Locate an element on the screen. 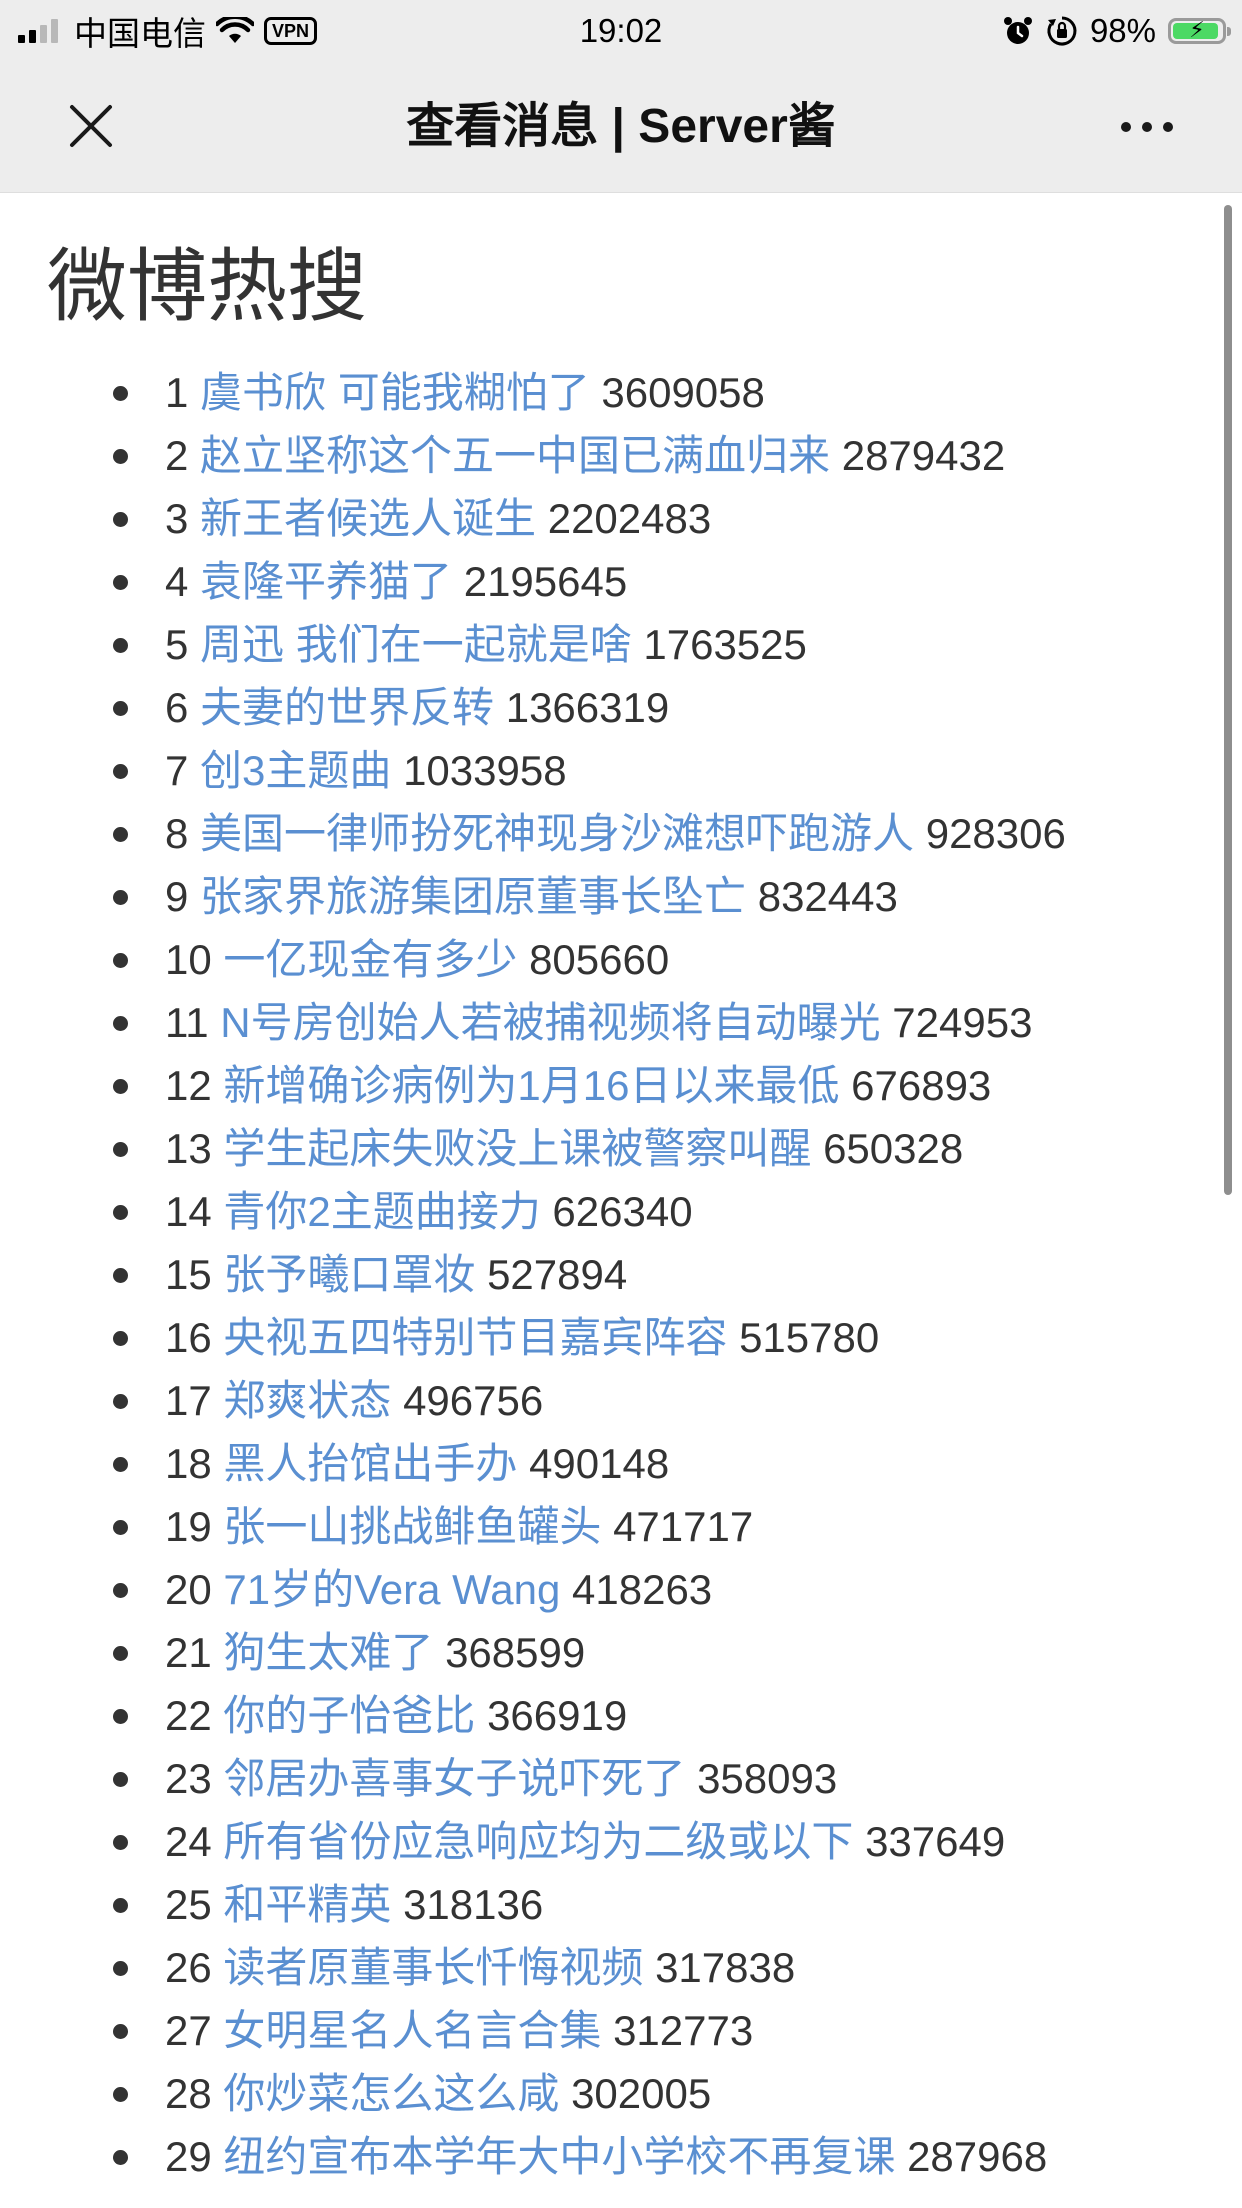 Image resolution: width=1242 pixels, height=2208 pixels. topic-link: 夫妻的世界反转 is located at coordinates (347, 707).